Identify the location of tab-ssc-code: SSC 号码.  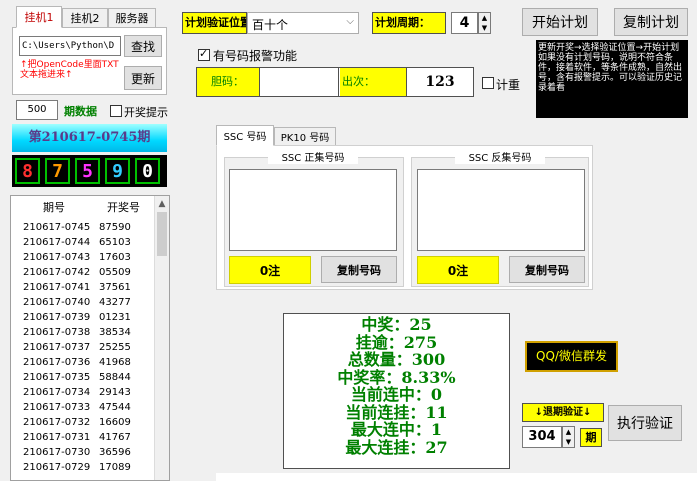
(245, 135).